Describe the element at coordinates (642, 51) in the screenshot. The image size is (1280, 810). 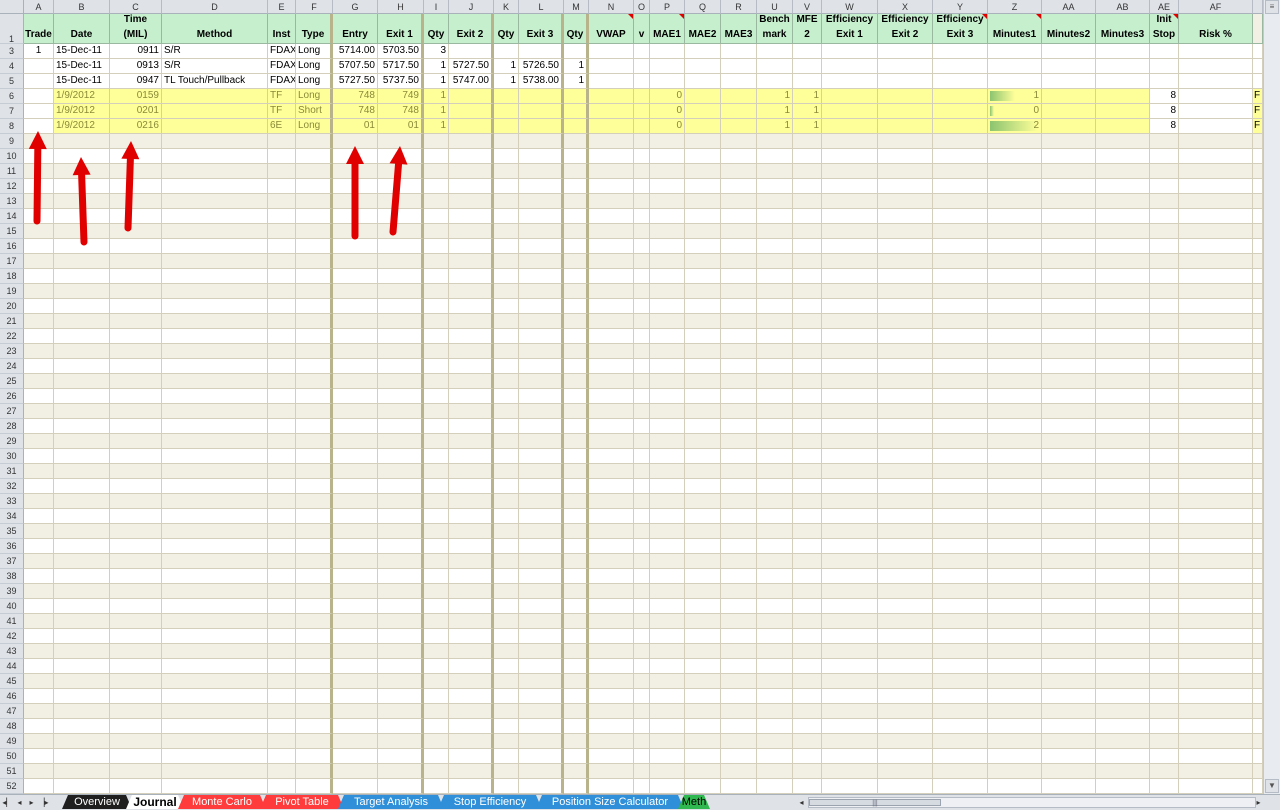
I see `cell-o3` at that location.